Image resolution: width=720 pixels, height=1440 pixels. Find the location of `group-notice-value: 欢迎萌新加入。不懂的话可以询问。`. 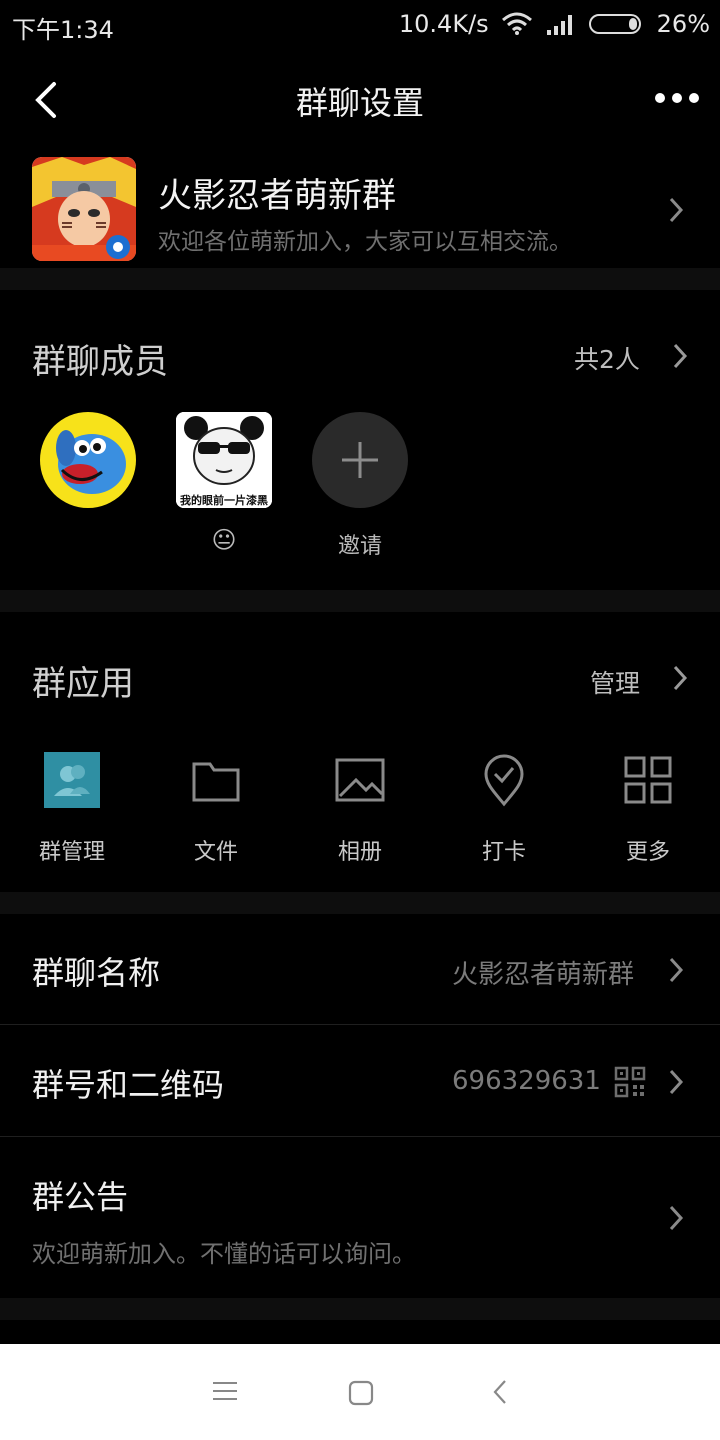

group-notice-value: 欢迎萌新加入。不懂的话可以询问。 is located at coordinates (224, 1254).